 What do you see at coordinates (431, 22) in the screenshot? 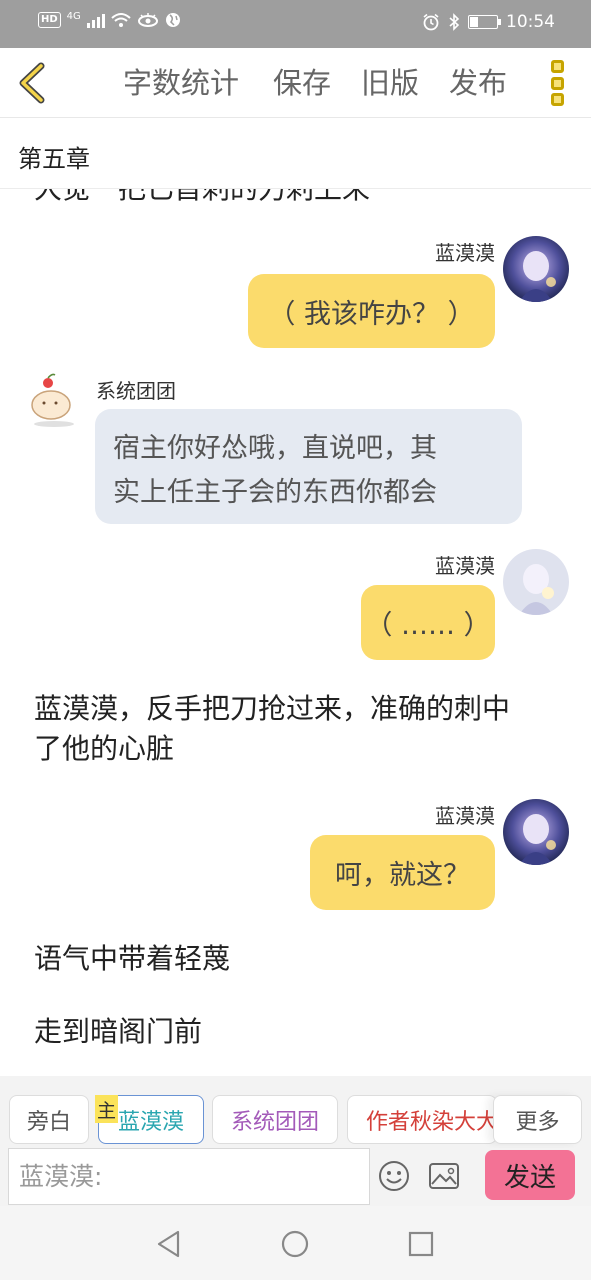
I see `alarm-icon` at bounding box center [431, 22].